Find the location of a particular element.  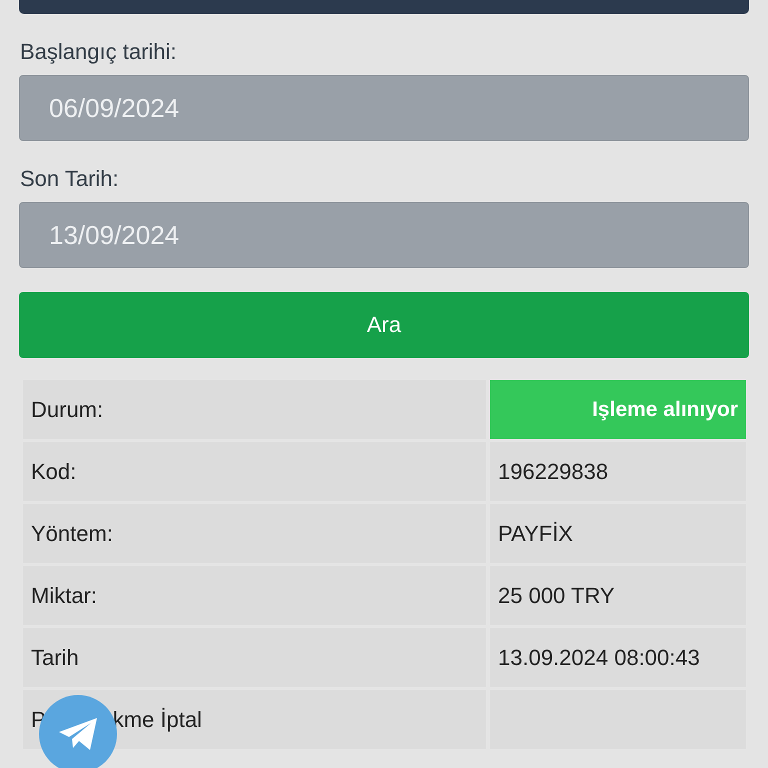

date-field: 13/09/2024 is located at coordinates (384, 235).